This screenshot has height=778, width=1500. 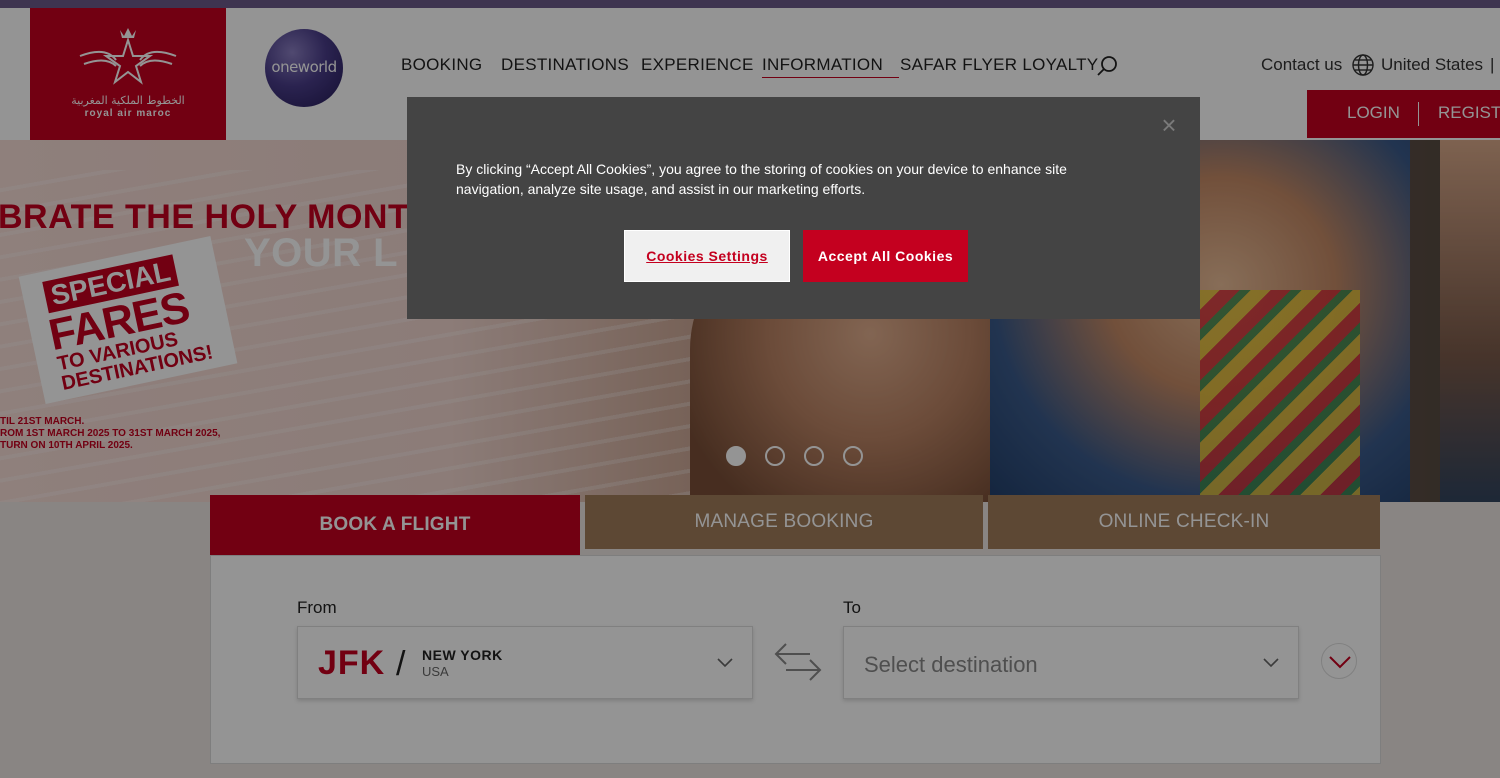 What do you see at coordinates (707, 256) in the screenshot?
I see `cookies-settings-button: Cookies Settings` at bounding box center [707, 256].